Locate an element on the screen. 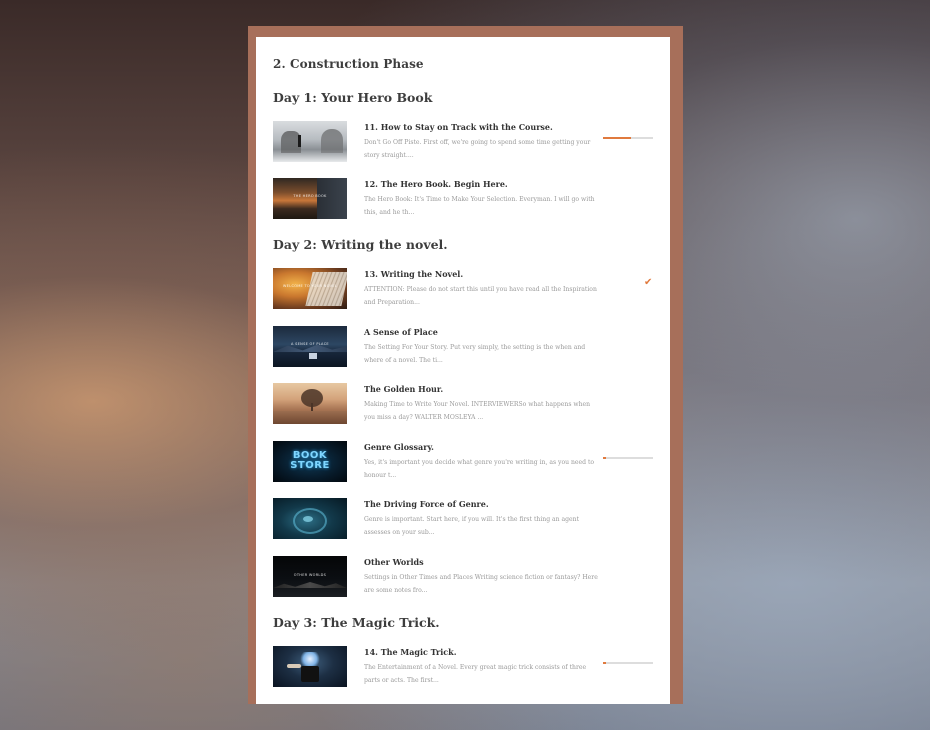  thumbnail-caption: OTHER WORLDS is located at coordinates (310, 575).